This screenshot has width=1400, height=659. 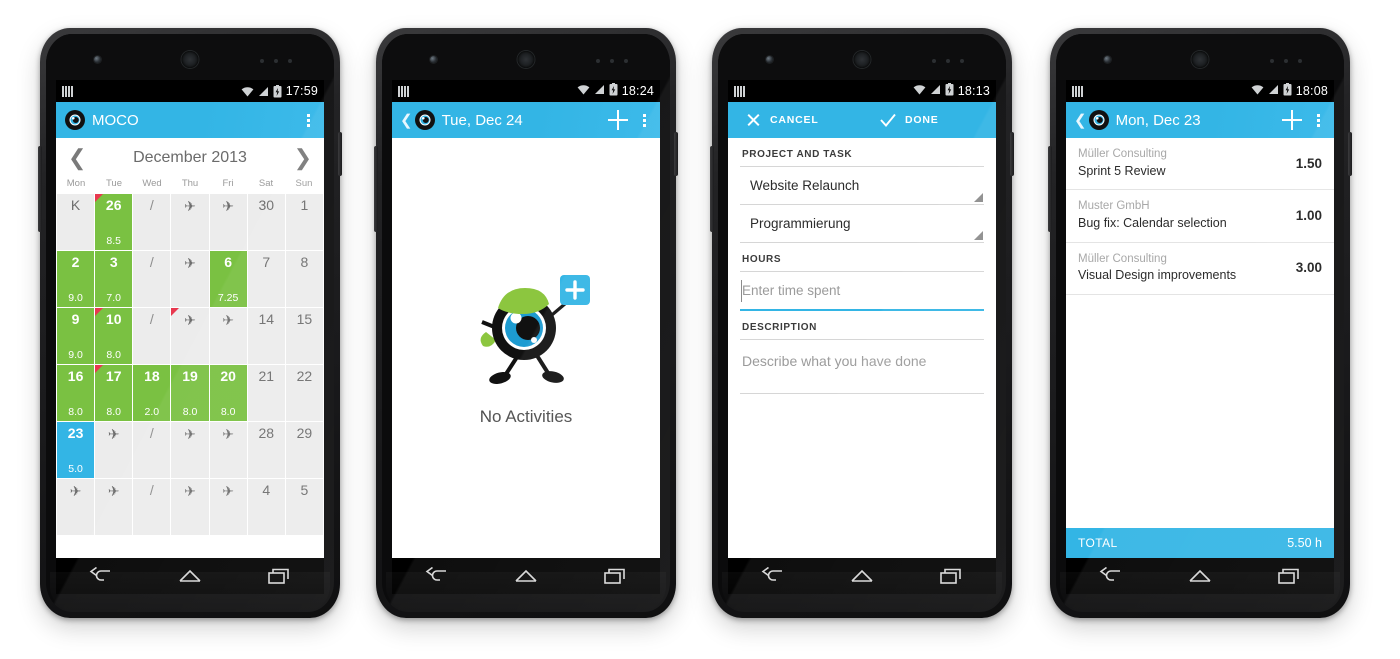 What do you see at coordinates (228, 183) in the screenshot?
I see `weekday-label: Fri` at bounding box center [228, 183].